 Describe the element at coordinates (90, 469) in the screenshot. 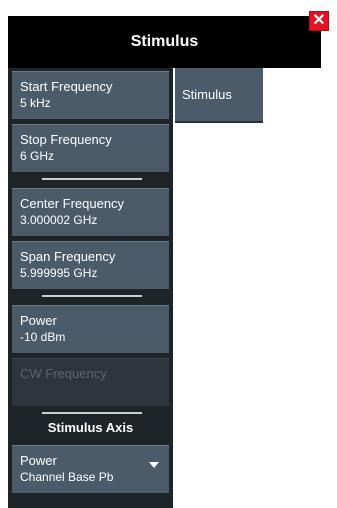

I see `stimulus-axis-dropdown: Power Channel Base Pb` at that location.